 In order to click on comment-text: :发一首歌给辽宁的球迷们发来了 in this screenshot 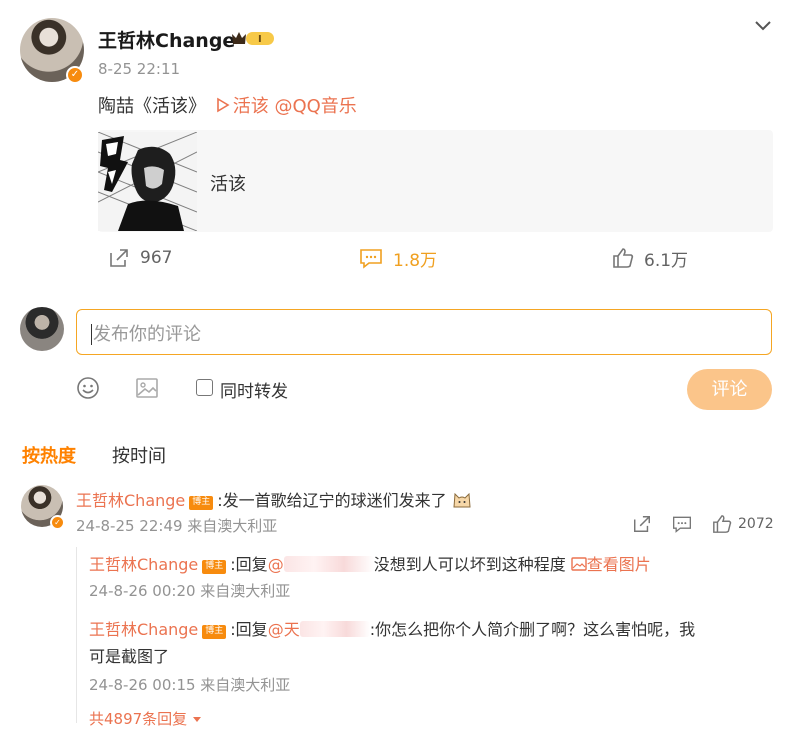, I will do `click(332, 500)`.